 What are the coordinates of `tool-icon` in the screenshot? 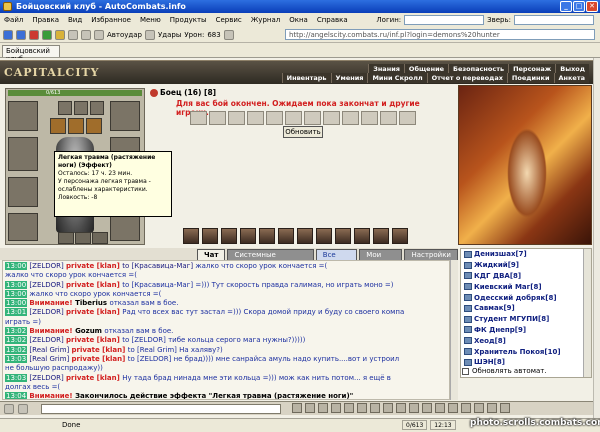 It's located at (86, 34).